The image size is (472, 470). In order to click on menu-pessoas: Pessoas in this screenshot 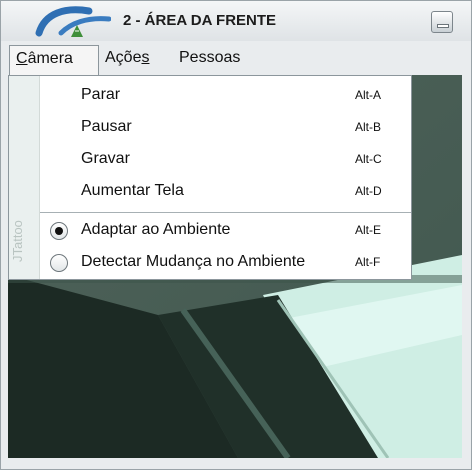, I will do `click(209, 58)`.